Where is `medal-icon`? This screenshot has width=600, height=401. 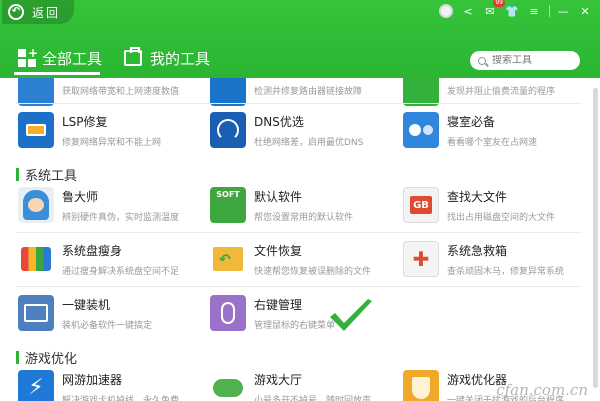
medal-icon is located at coordinates (446, 11).